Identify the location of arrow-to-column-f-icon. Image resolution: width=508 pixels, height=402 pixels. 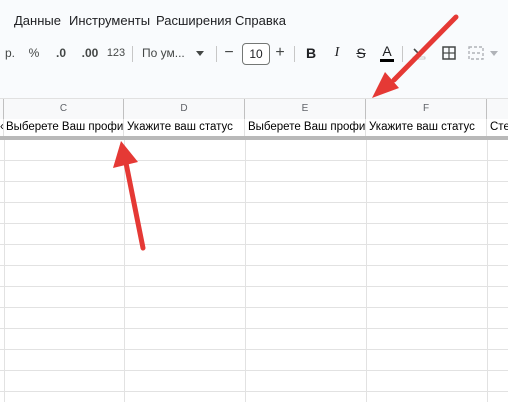
(415, 56).